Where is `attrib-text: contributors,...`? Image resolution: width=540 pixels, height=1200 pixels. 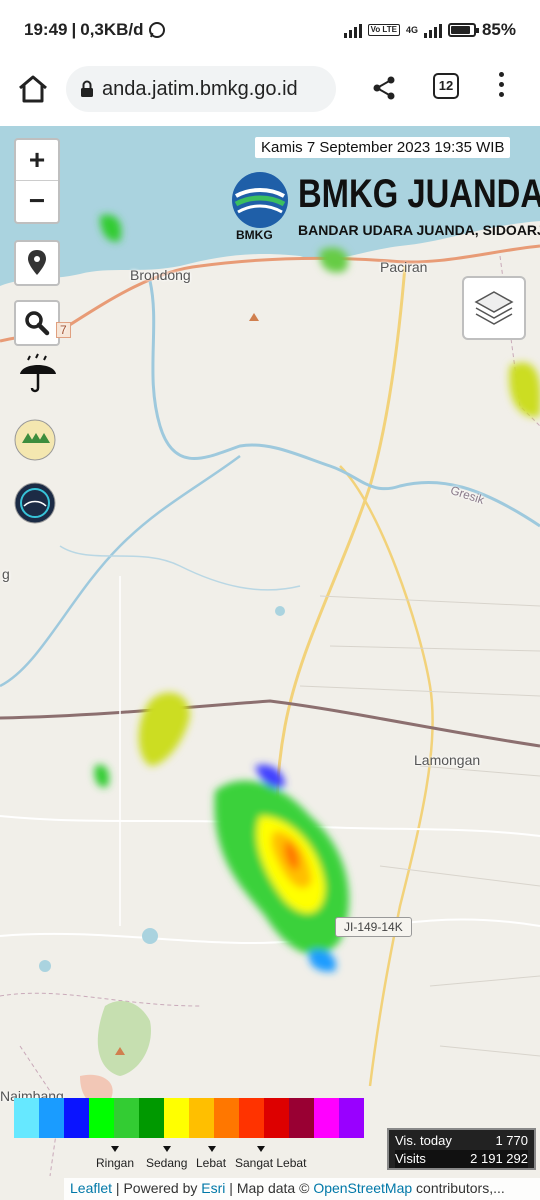 attrib-text: contributors,... is located at coordinates (458, 1188).